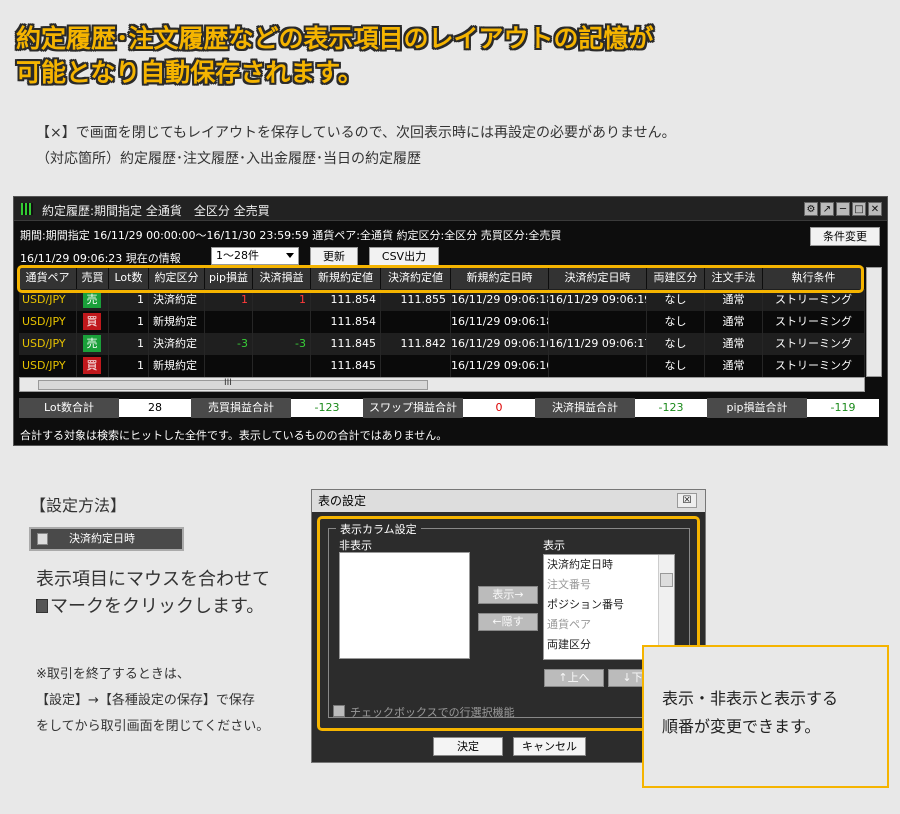  I want to click on pip-total-value: -119, so click(843, 408).